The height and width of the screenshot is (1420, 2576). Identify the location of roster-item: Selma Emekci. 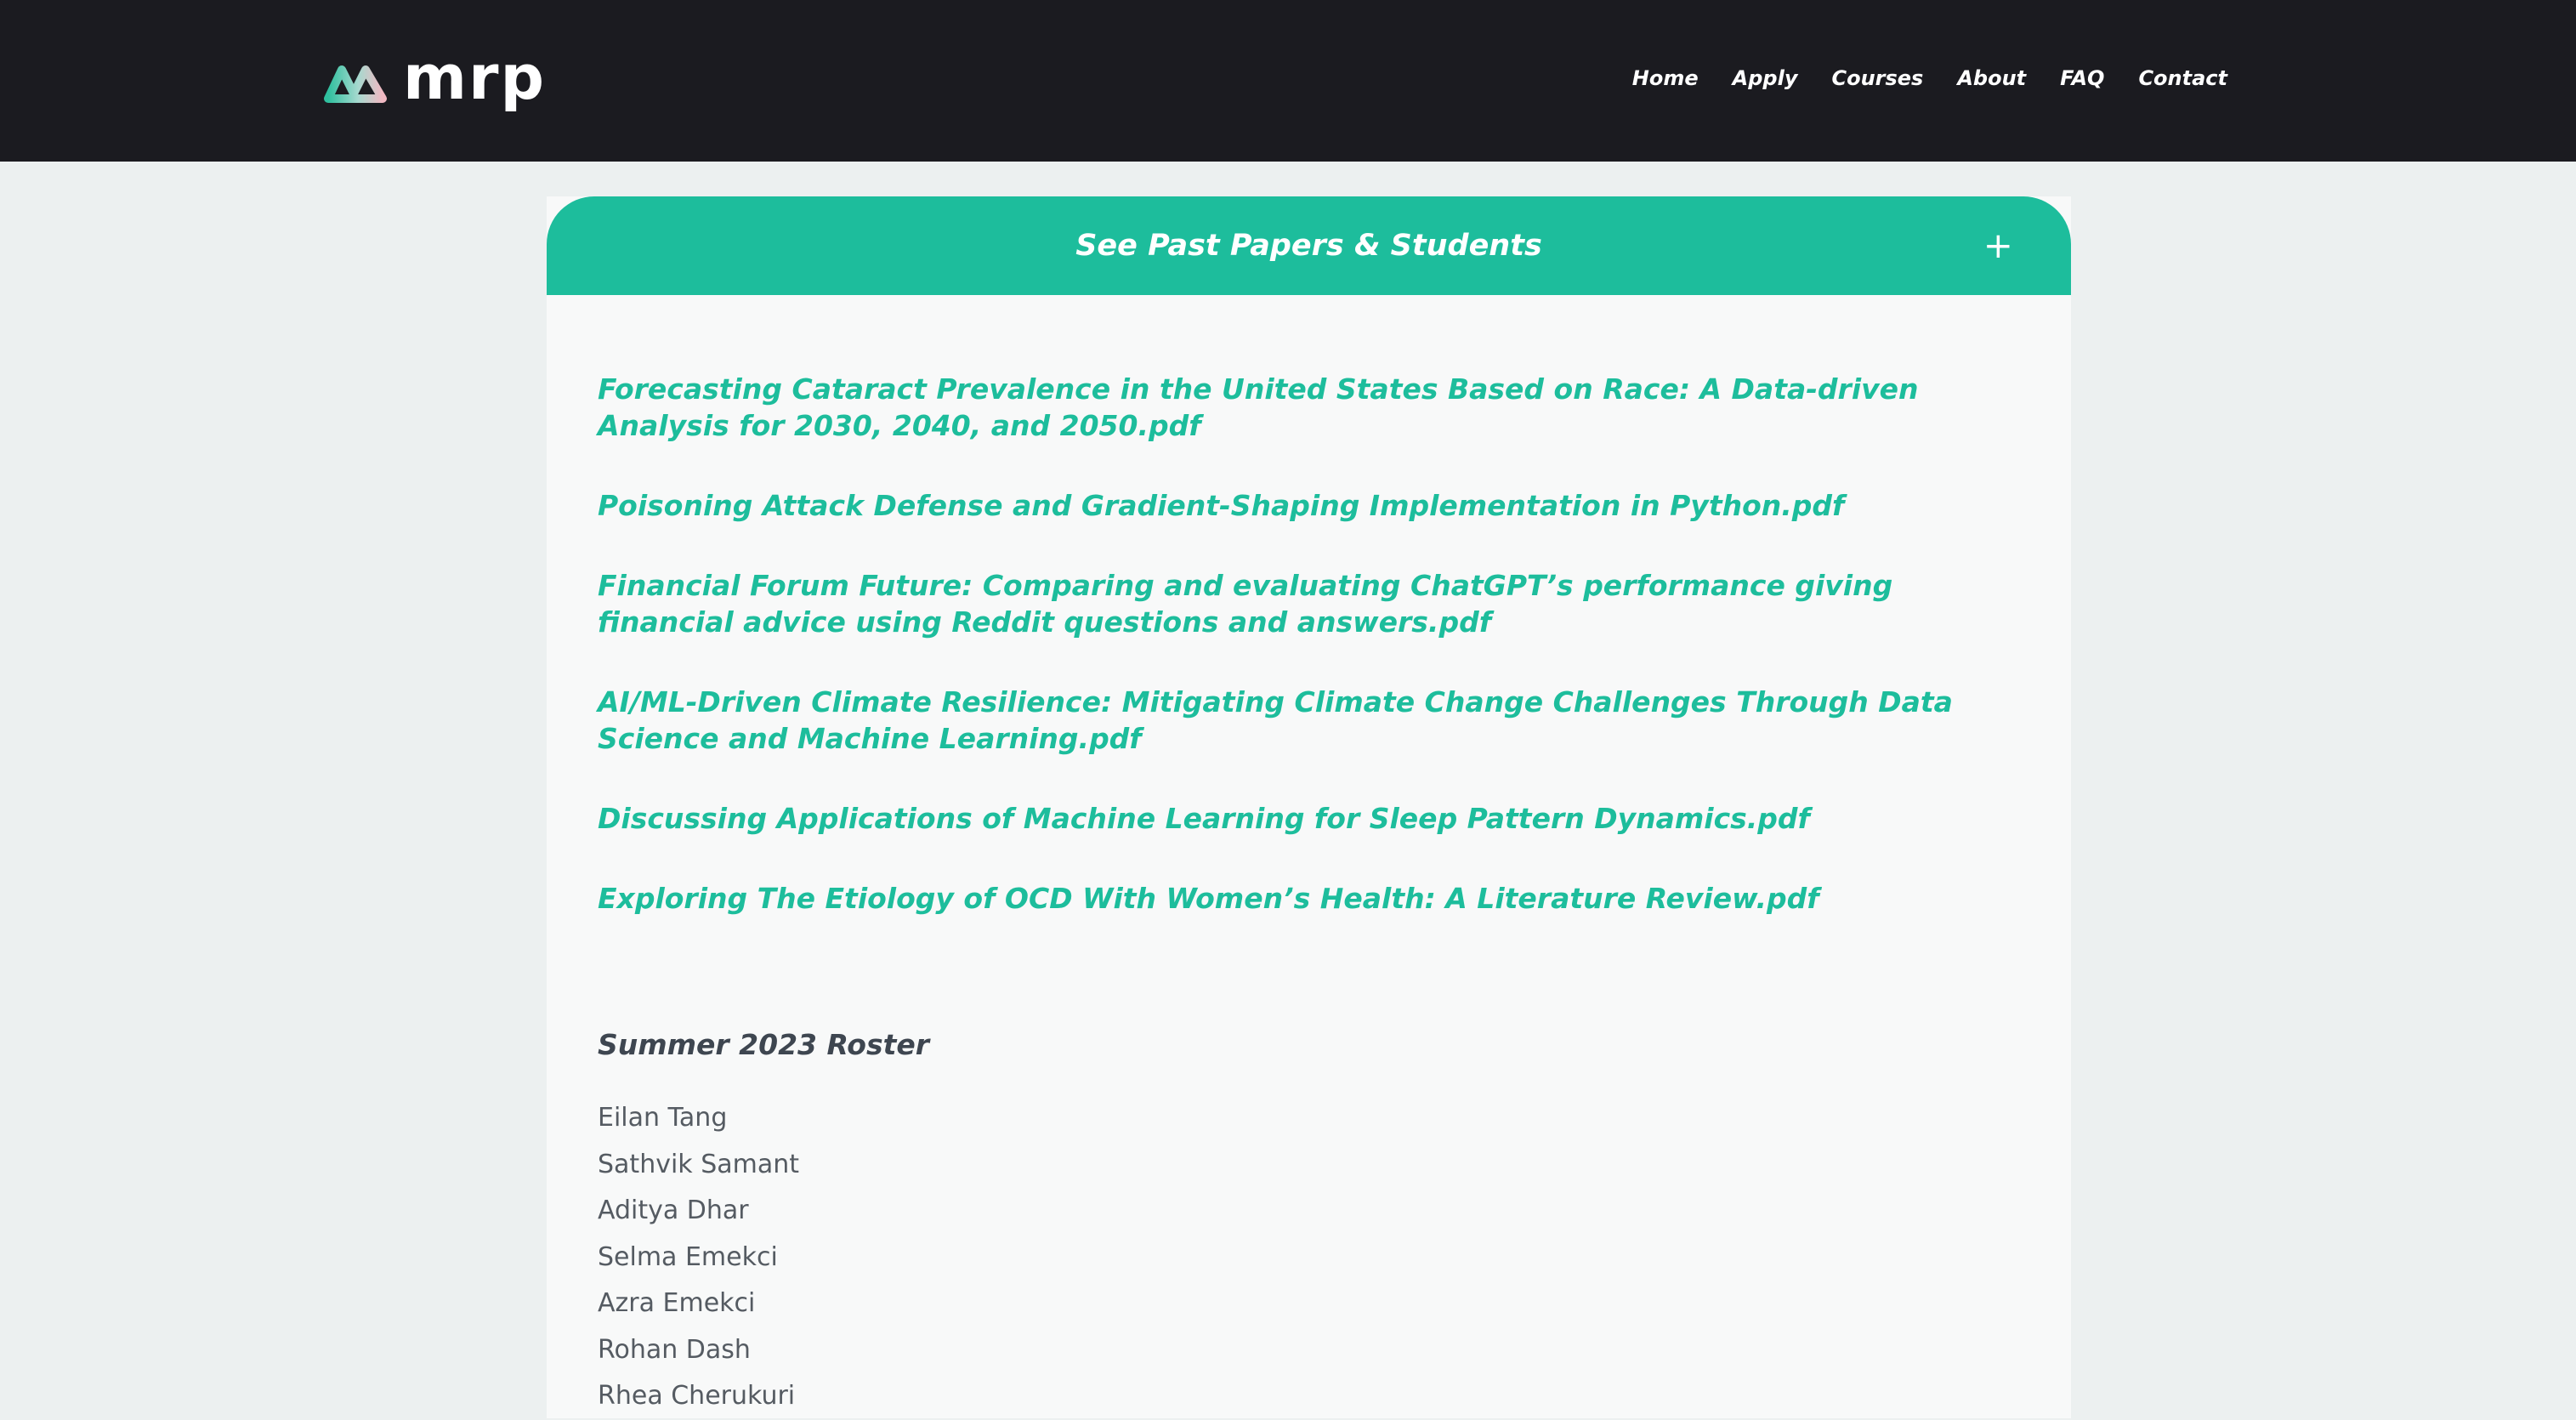
(688, 1256).